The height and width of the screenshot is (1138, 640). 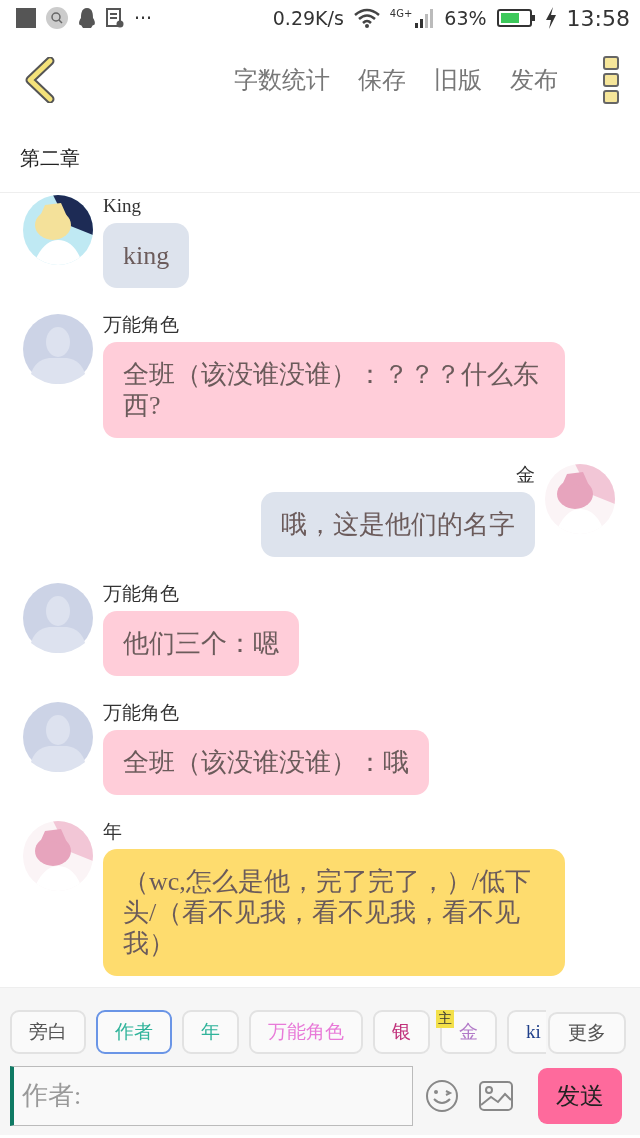 What do you see at coordinates (143, 18) in the screenshot?
I see `more-notifications: ···` at bounding box center [143, 18].